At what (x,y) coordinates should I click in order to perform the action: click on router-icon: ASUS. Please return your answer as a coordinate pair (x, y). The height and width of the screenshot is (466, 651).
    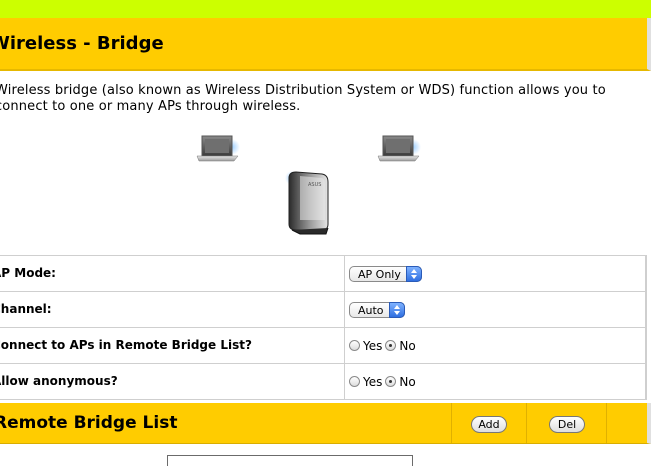
    Looking at the image, I should click on (307, 203).